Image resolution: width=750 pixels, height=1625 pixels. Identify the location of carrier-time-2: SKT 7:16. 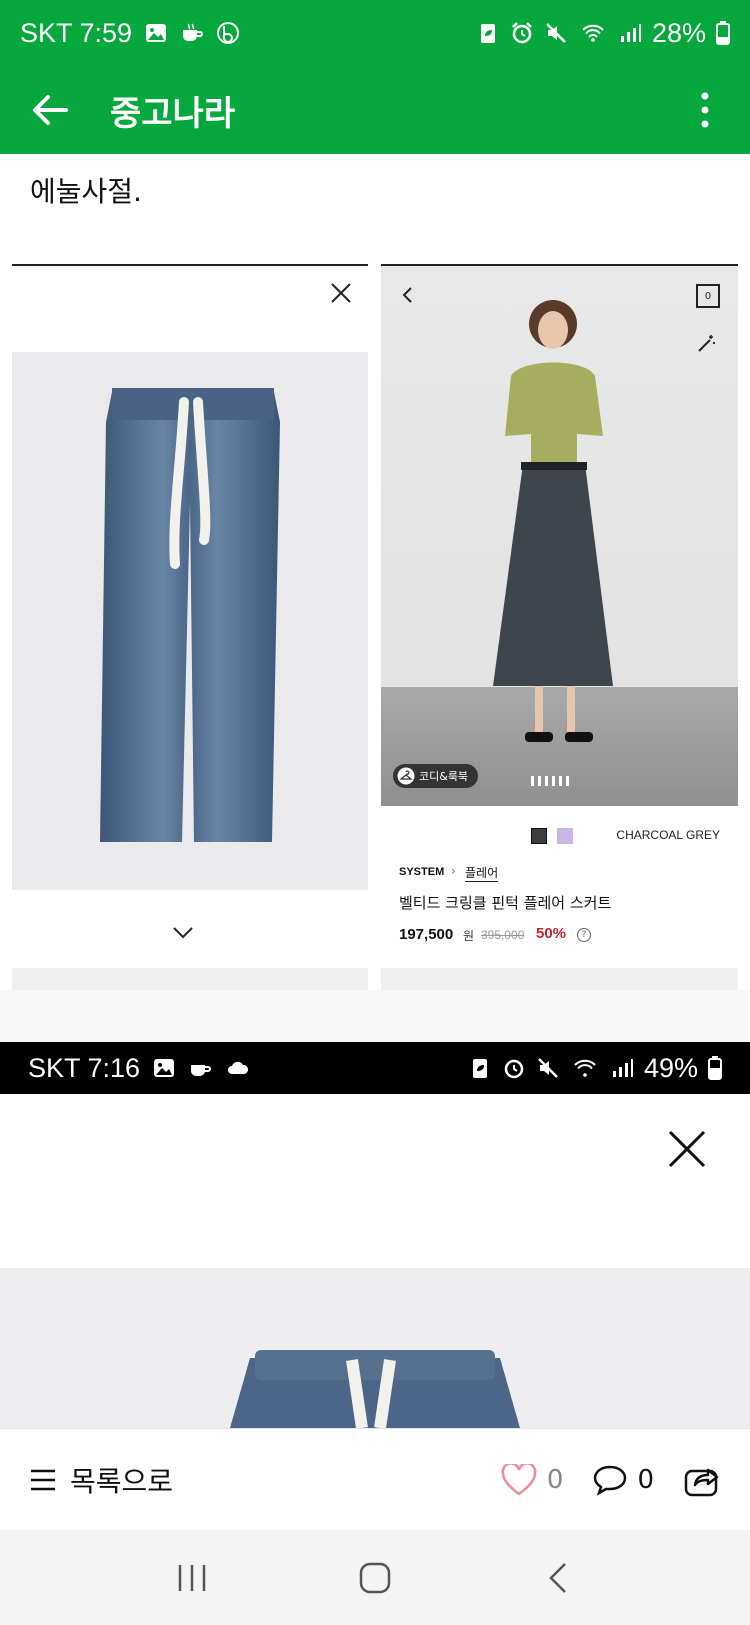
(84, 1067).